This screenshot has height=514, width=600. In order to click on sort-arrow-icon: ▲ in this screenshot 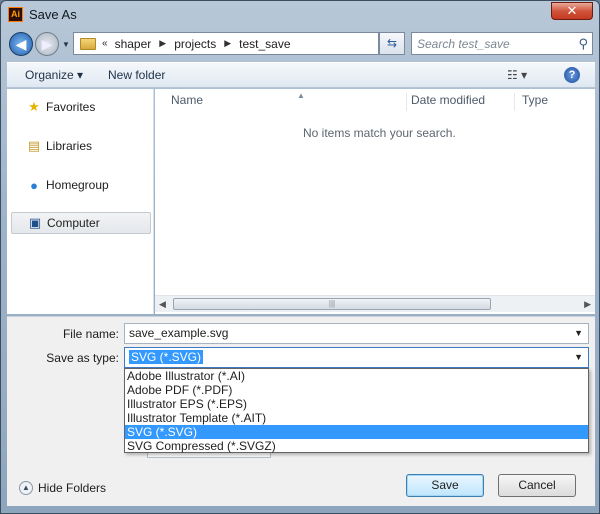, I will do `click(301, 95)`.